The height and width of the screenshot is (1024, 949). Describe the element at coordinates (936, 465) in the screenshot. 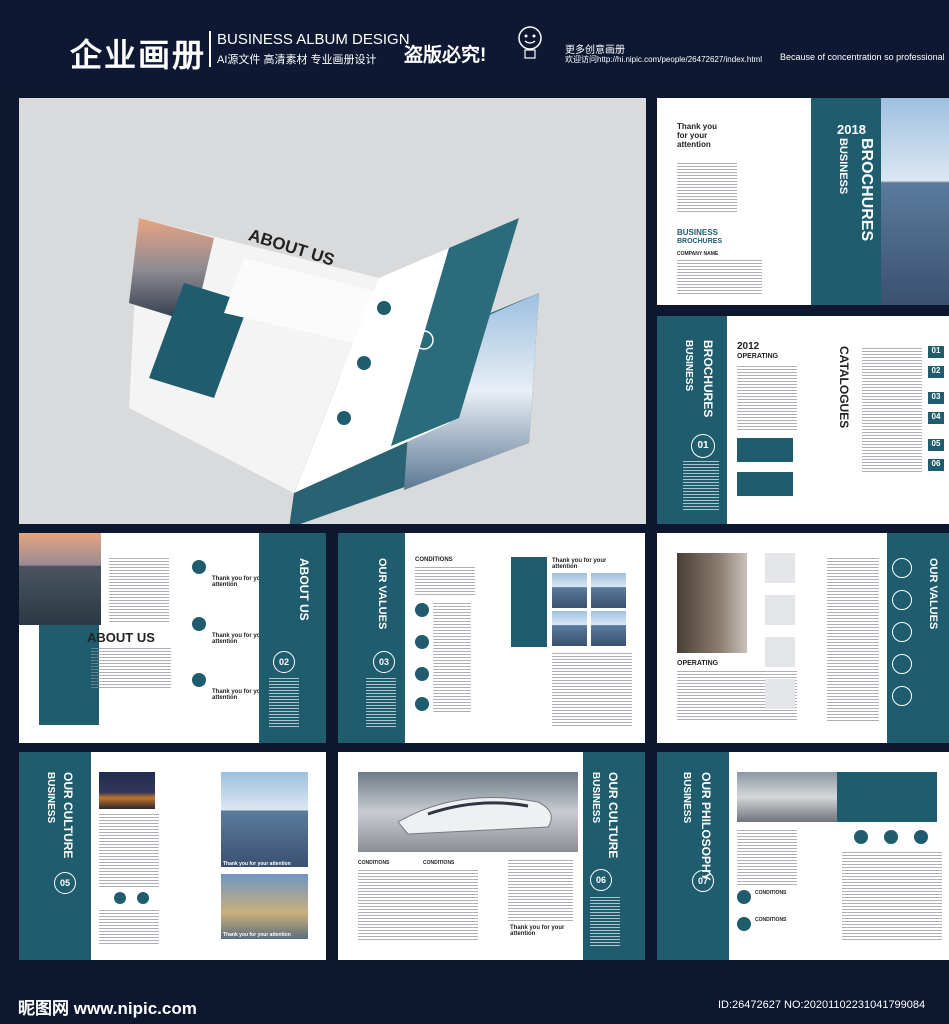

I see `toc-num-6: 06` at that location.